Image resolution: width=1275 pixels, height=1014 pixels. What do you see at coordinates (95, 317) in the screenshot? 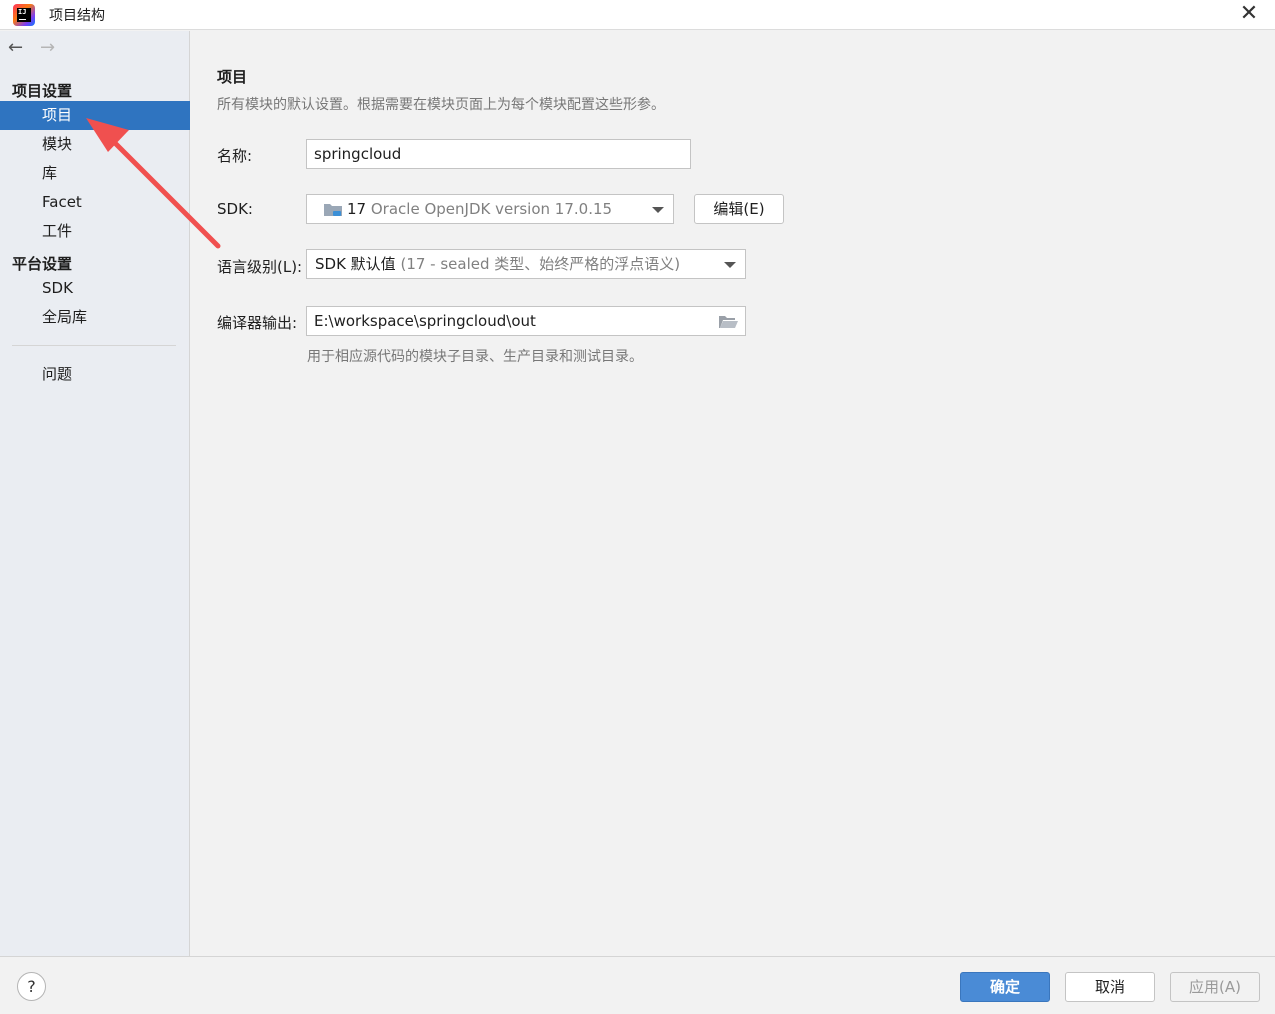
I see `sidebar-item-global-libraries: 全局库` at bounding box center [95, 317].